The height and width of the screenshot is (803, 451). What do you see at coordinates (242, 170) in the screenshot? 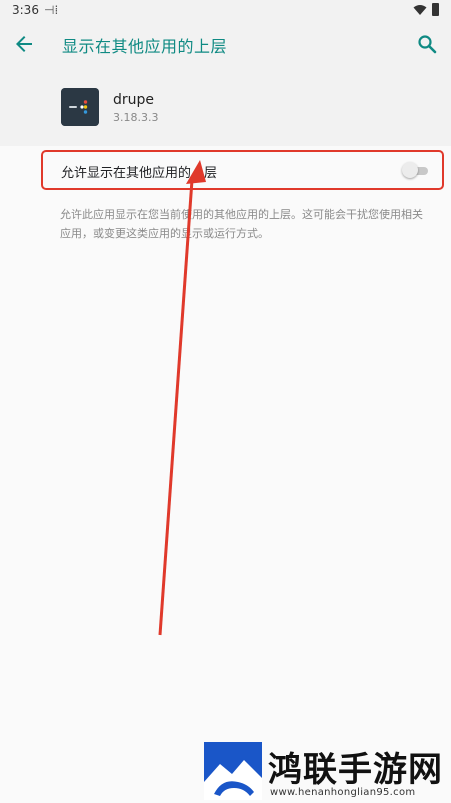
I see `allow-overlay-setting-row: 允许显示在其他应用的上层` at bounding box center [242, 170].